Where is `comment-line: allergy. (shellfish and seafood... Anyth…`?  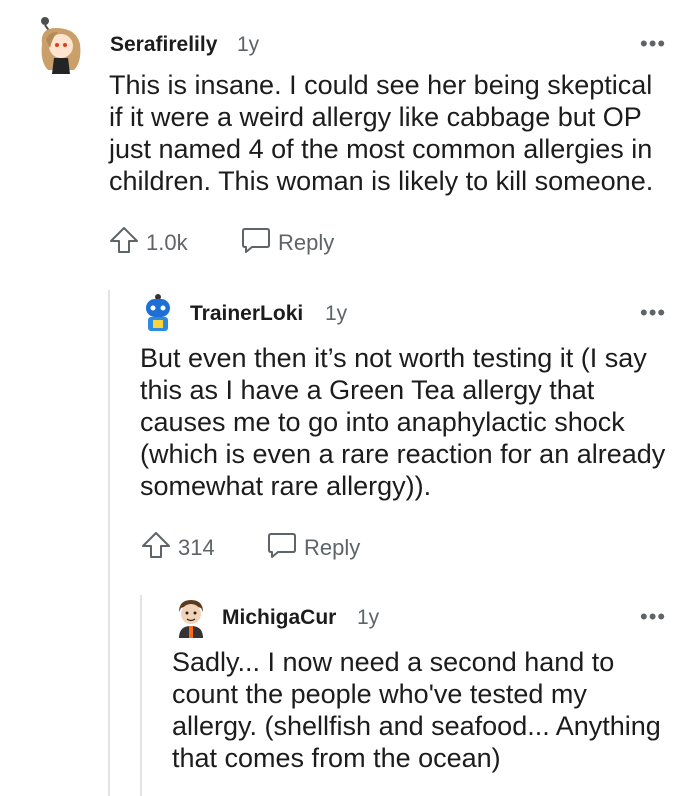 comment-line: allergy. (shellfish and seafood... Anyth… is located at coordinates (416, 726).